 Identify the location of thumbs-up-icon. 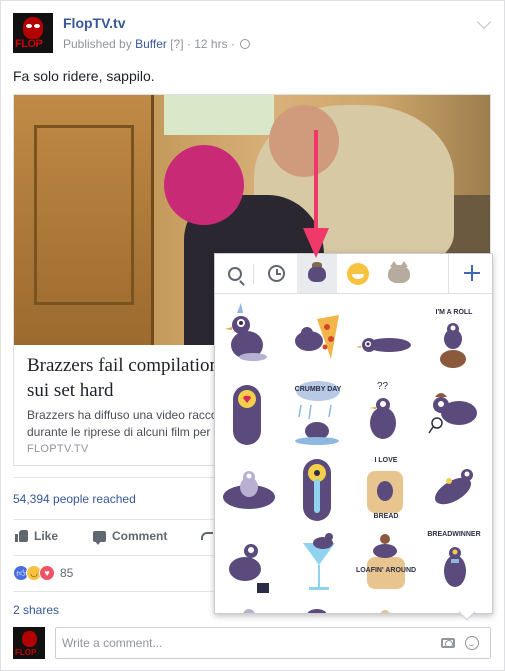
(21, 536).